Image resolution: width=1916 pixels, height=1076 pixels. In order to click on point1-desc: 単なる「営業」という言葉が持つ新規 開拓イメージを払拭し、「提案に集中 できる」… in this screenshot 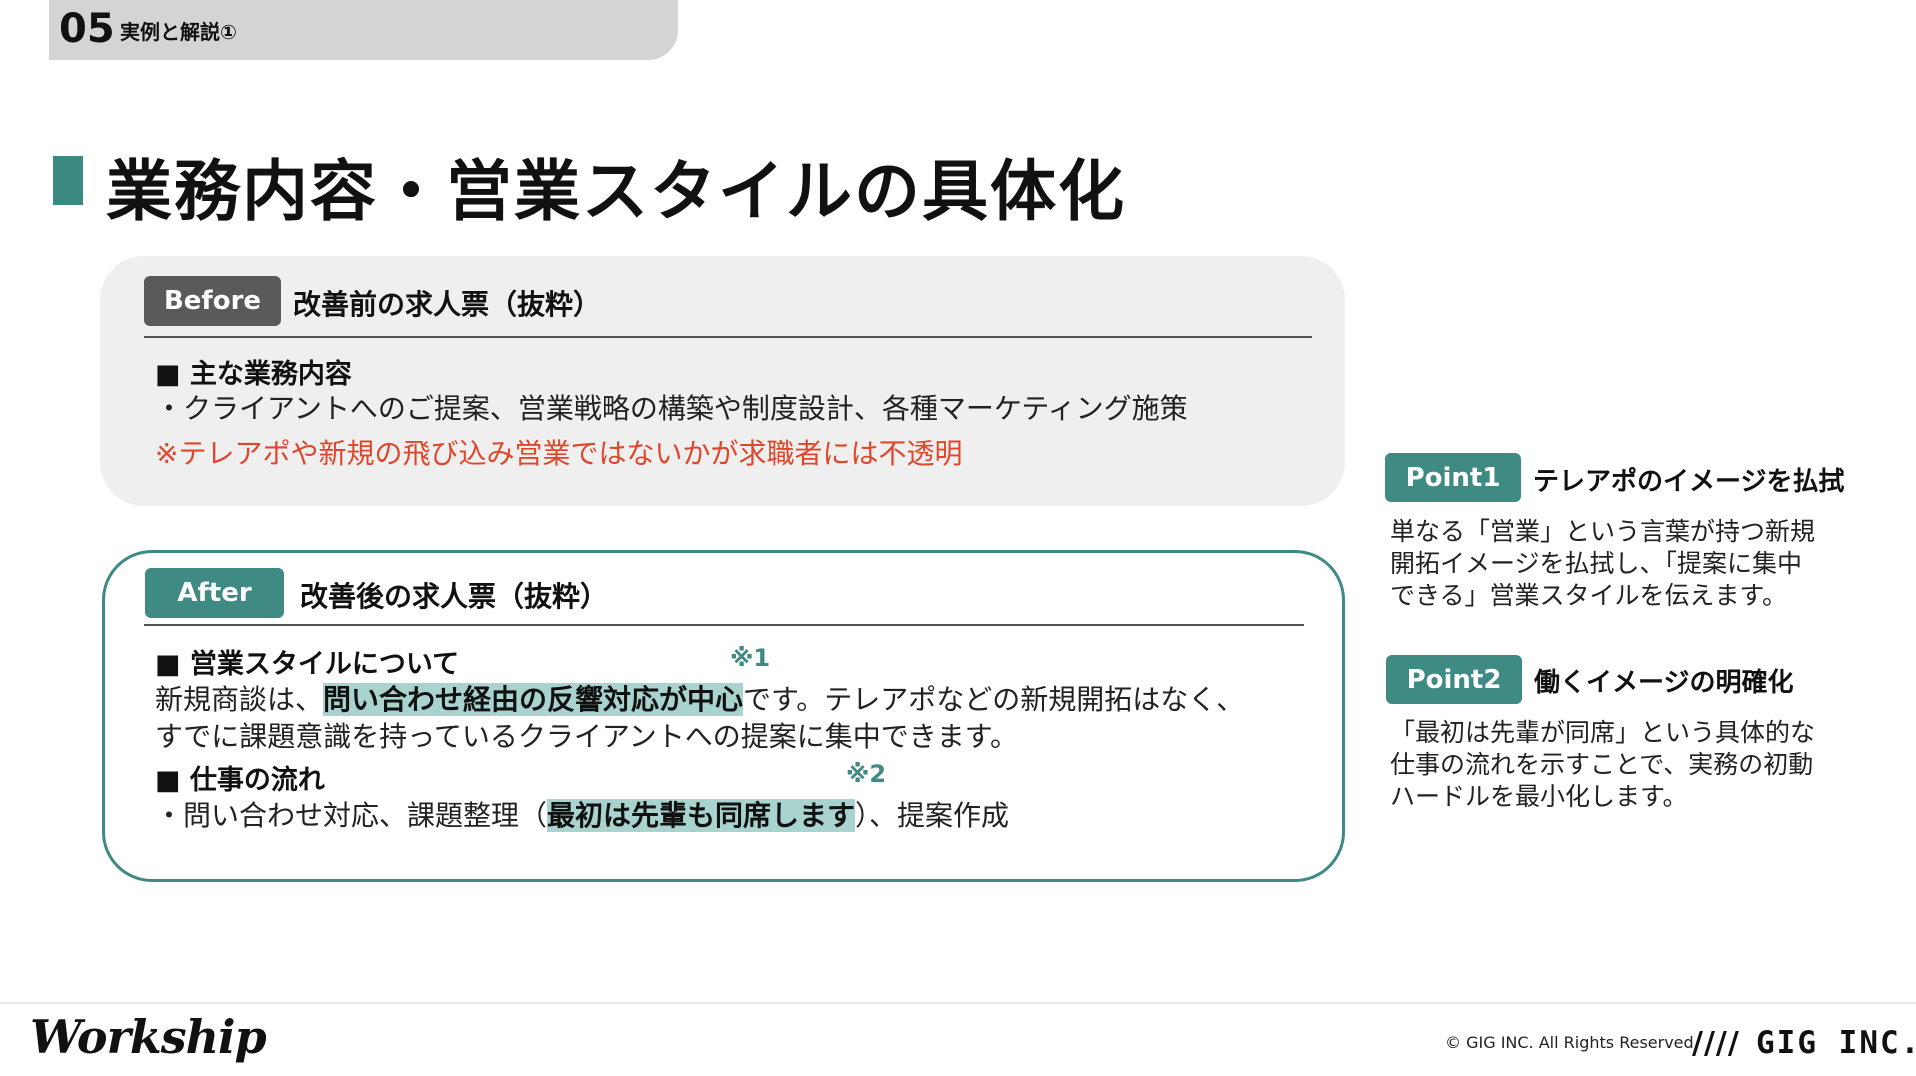, I will do `click(1602, 564)`.